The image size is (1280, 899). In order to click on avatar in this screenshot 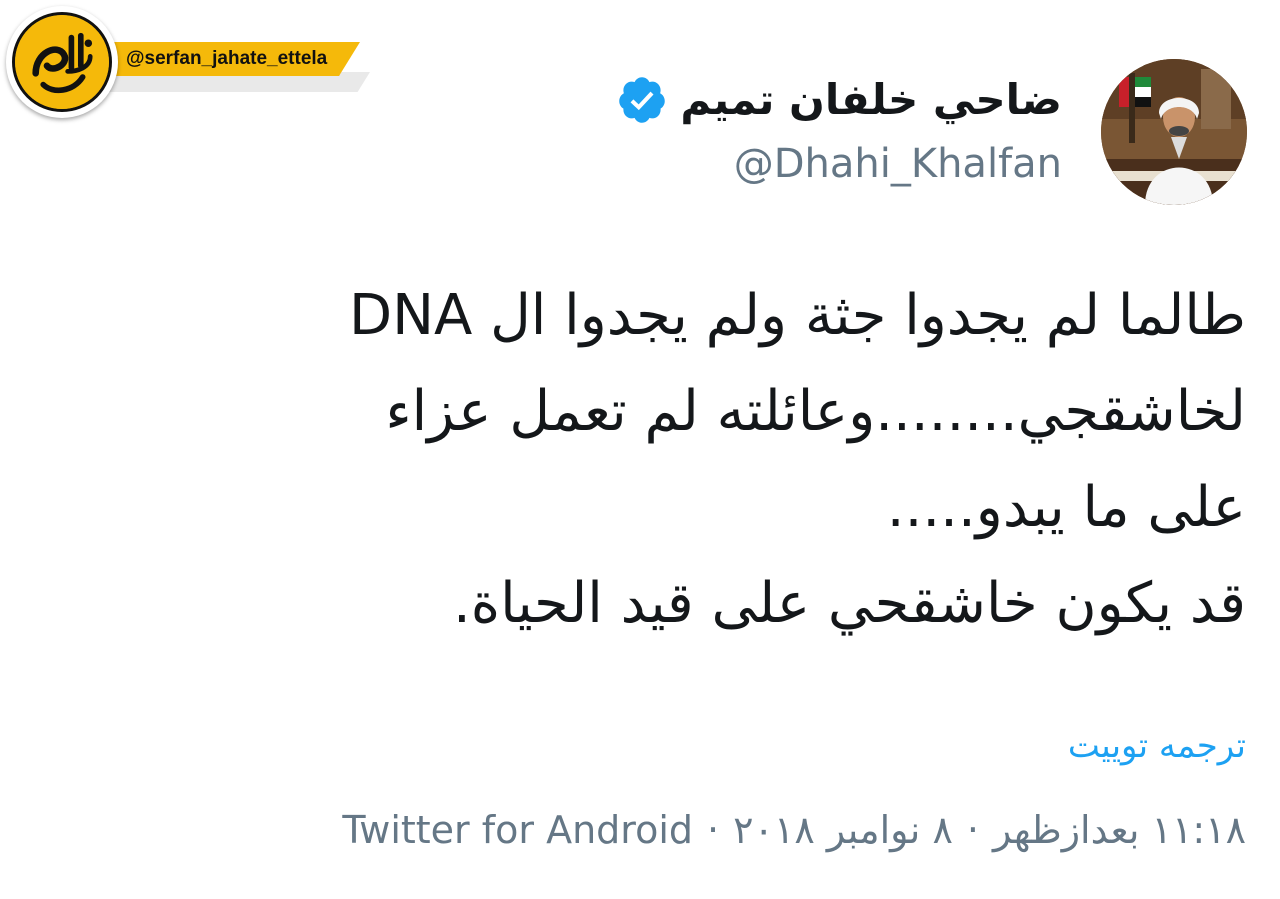, I will do `click(1174, 132)`.